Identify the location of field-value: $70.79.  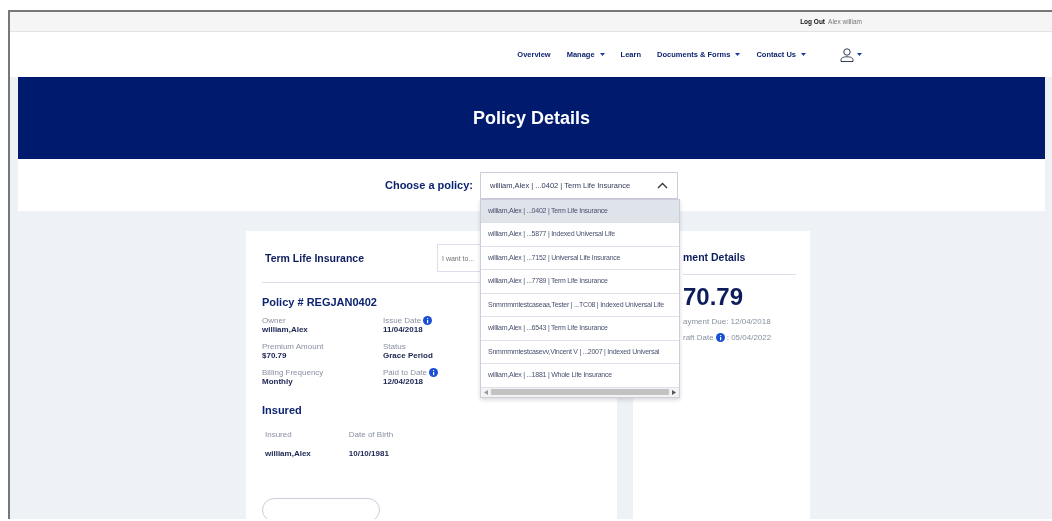
(274, 355).